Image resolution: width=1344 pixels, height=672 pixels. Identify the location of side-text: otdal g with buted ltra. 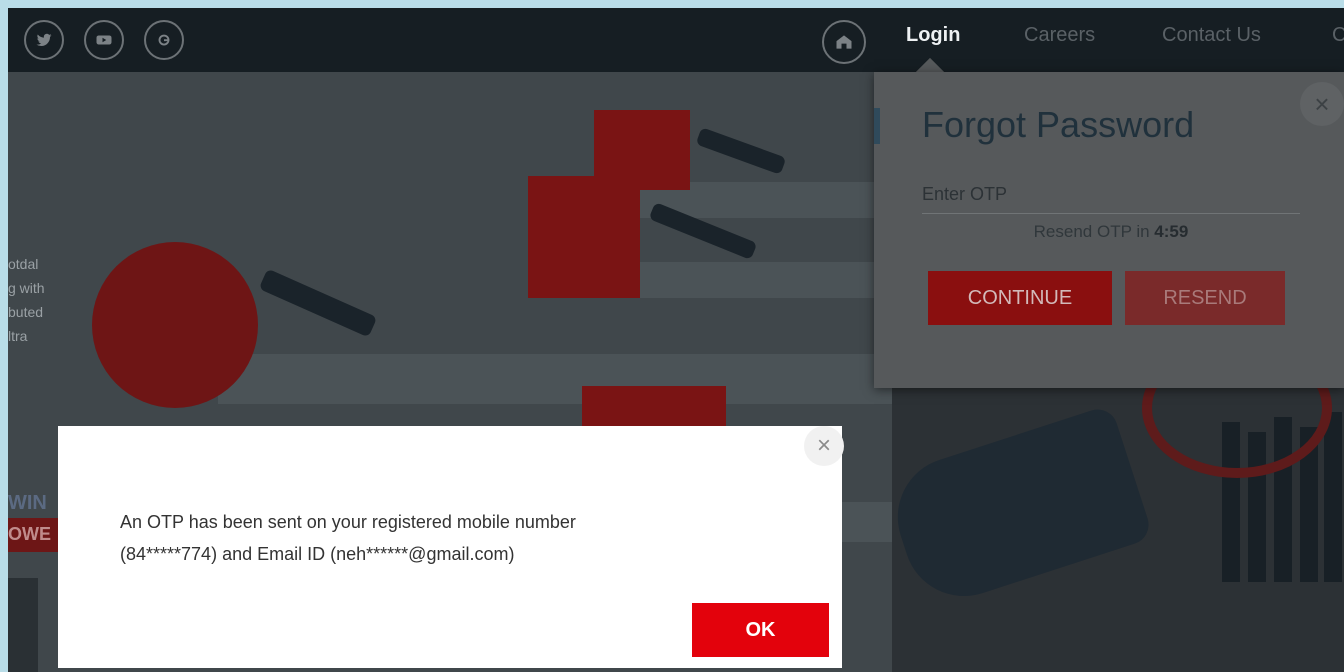
(26, 300).